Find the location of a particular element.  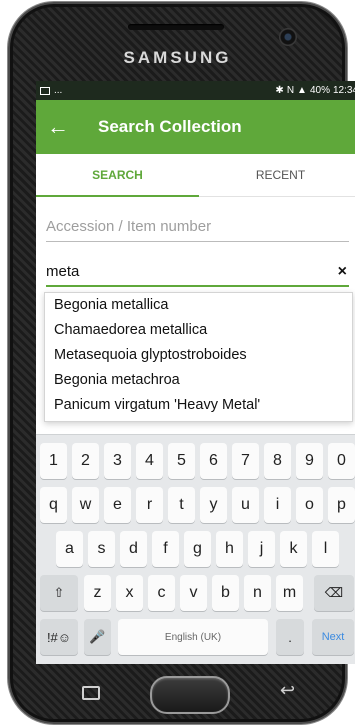

notification-icon is located at coordinates (45, 90).